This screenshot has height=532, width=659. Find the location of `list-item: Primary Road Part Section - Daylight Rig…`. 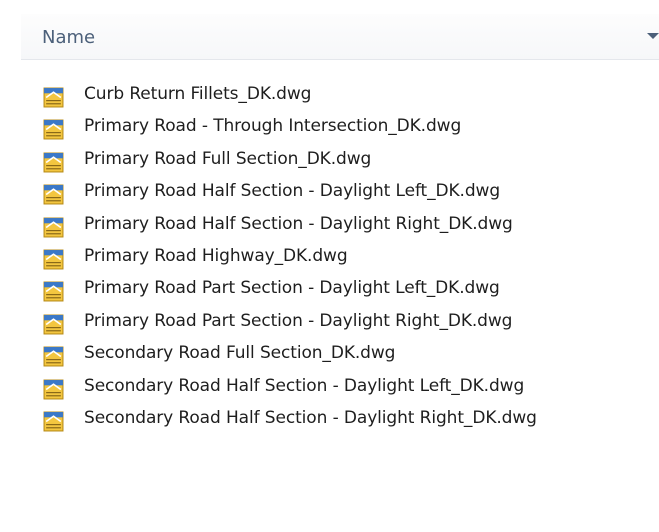

list-item: Primary Road Part Section - Daylight Rig… is located at coordinates (329, 324).